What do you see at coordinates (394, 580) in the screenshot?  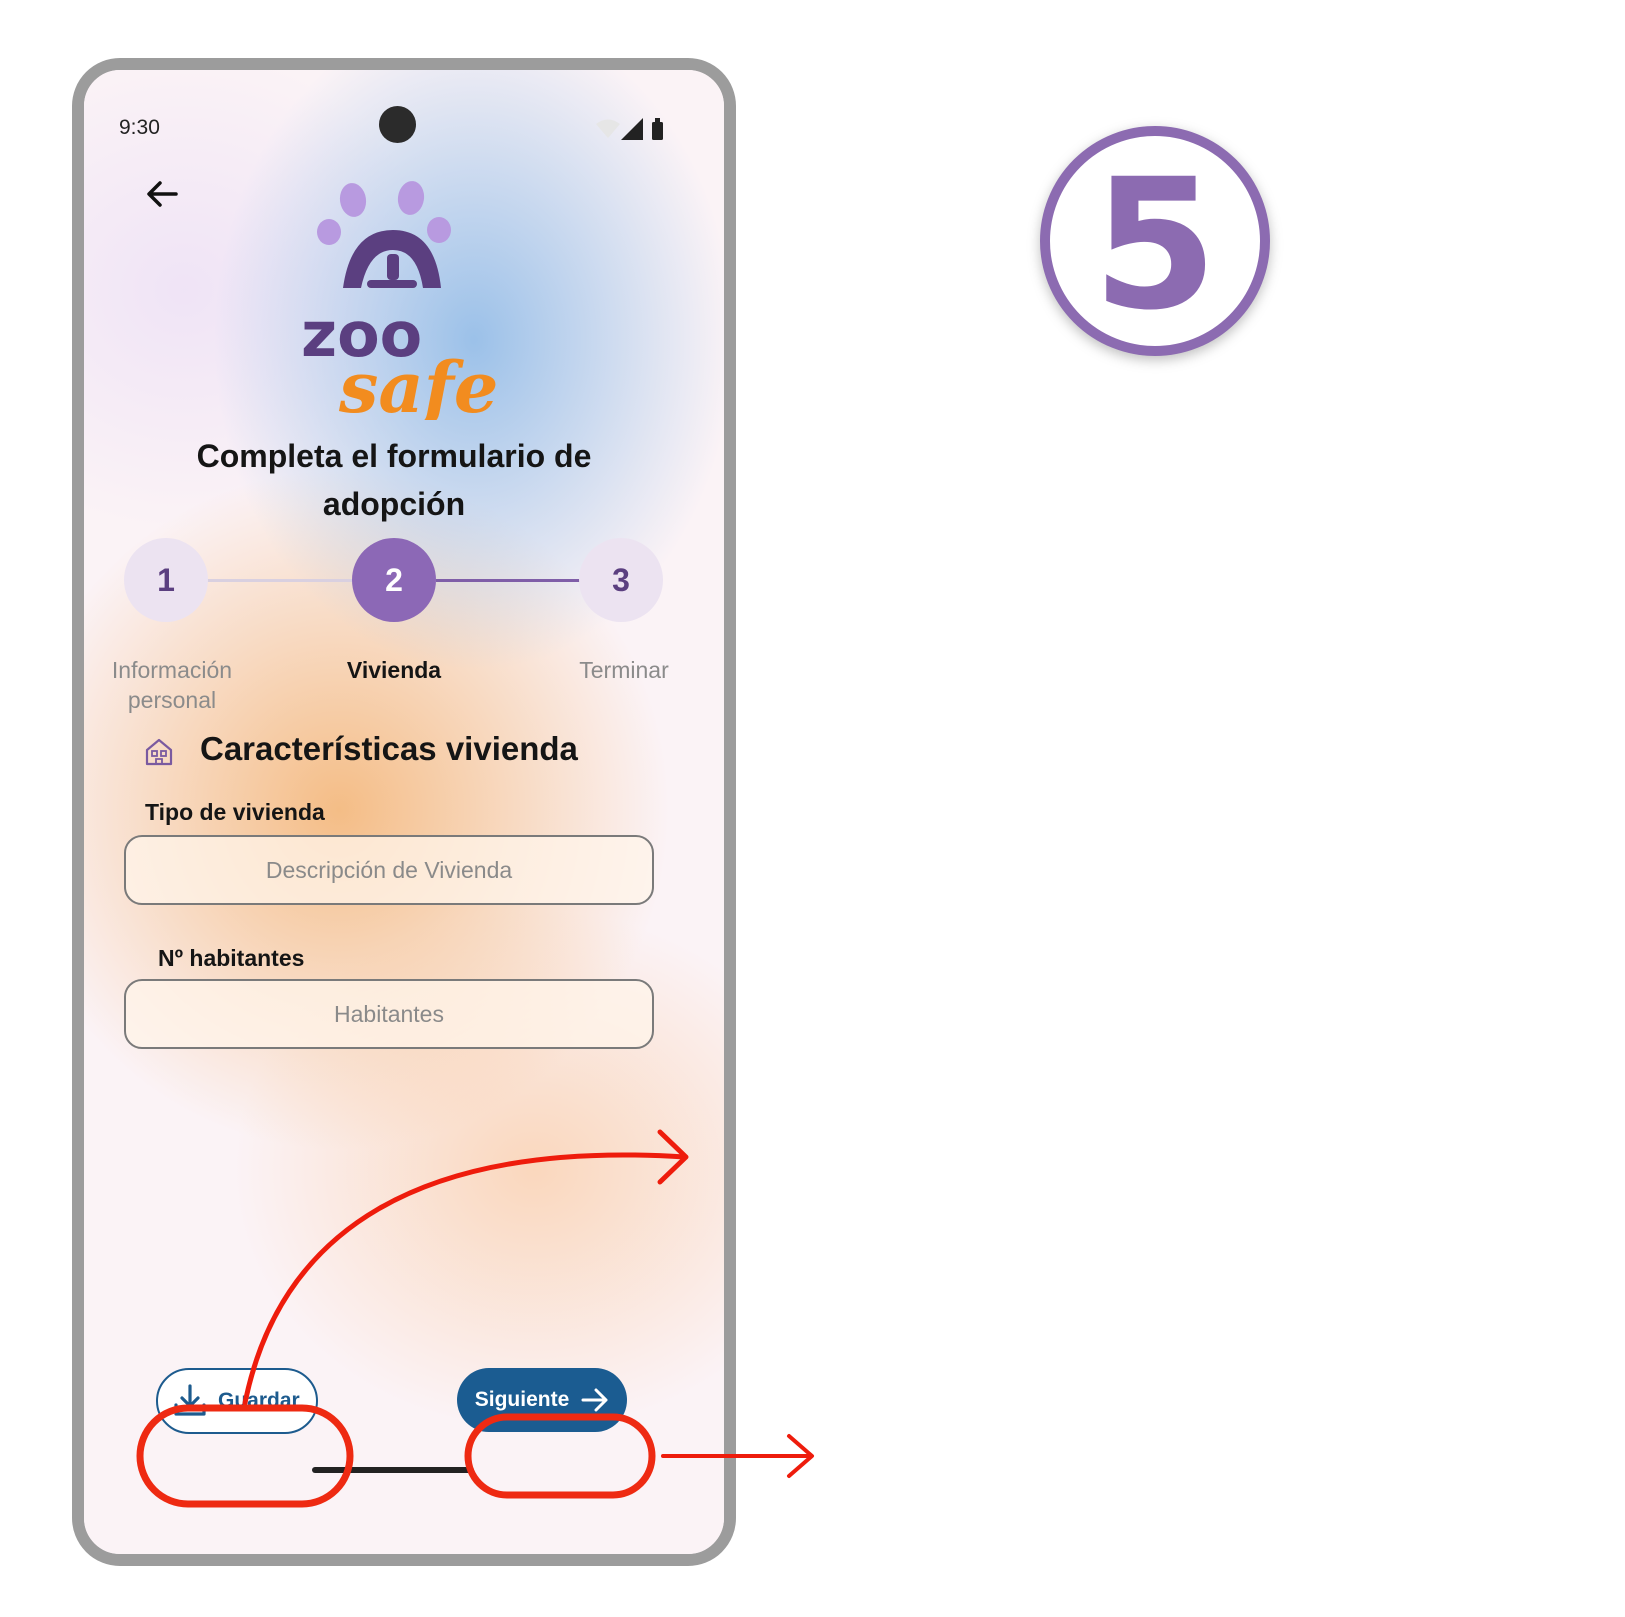 I see `step-2-circle: 2` at bounding box center [394, 580].